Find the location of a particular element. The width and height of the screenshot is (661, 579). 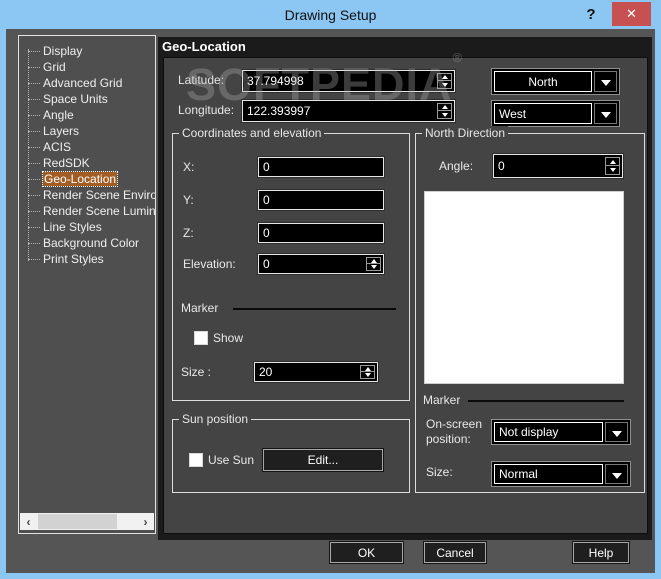

x-label: X: is located at coordinates (189, 167).